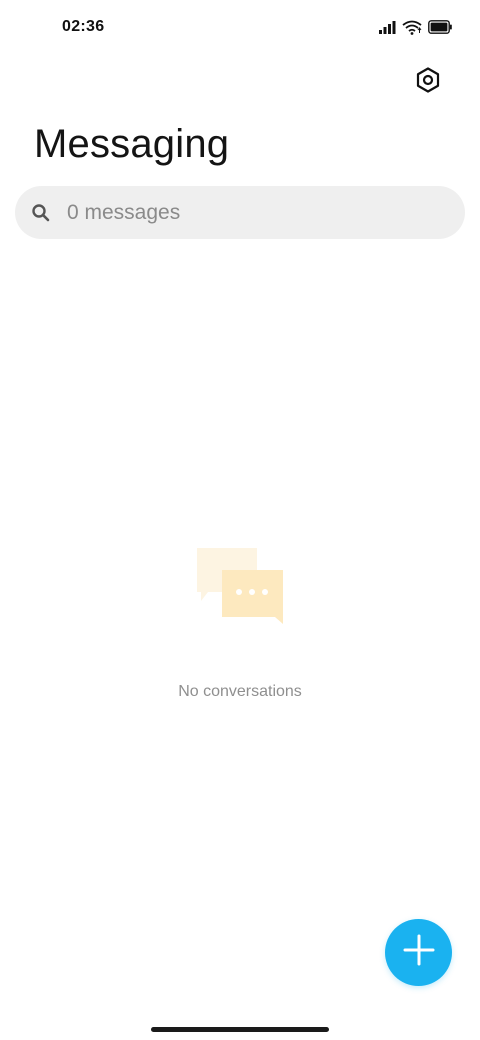 Image resolution: width=480 pixels, height=1040 pixels. What do you see at coordinates (247, 212) in the screenshot?
I see `search-input` at bounding box center [247, 212].